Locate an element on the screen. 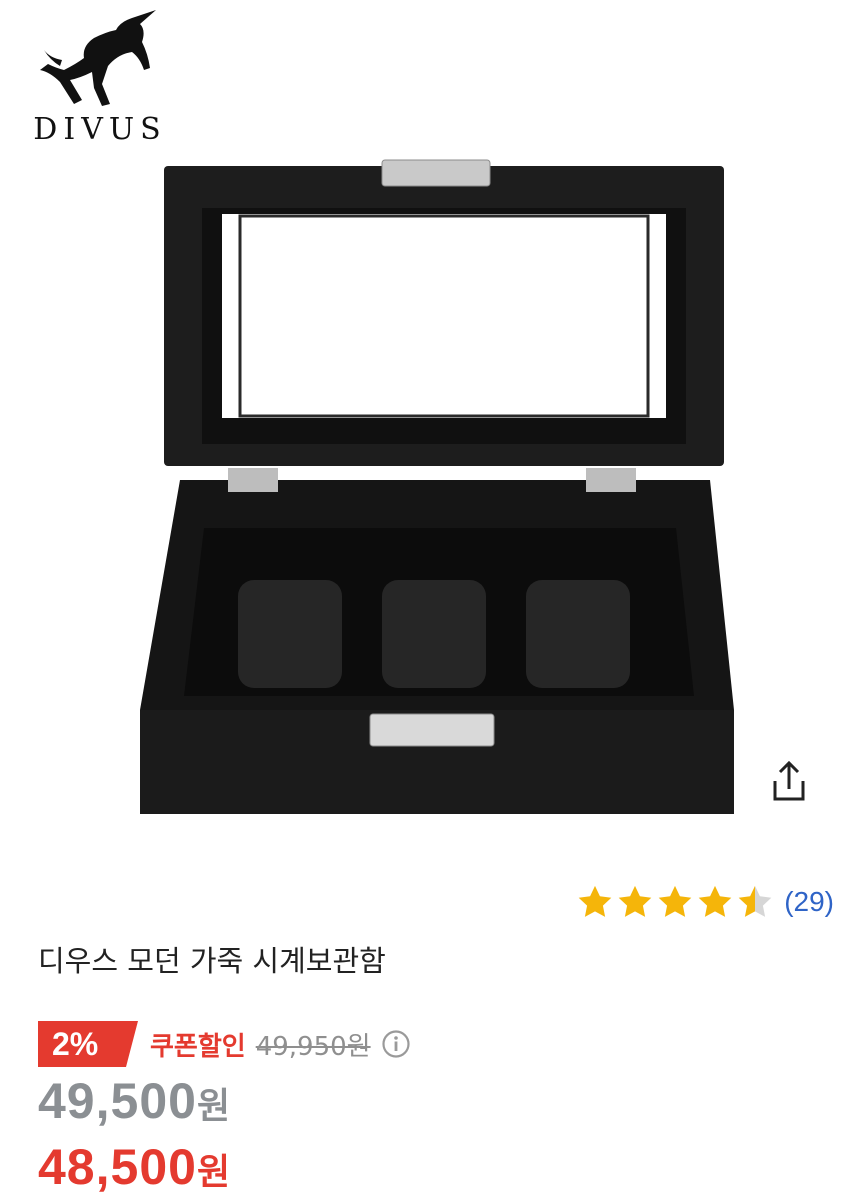 This screenshot has height=1200, width=862. original-price: 49,950원 is located at coordinates (313, 1046).